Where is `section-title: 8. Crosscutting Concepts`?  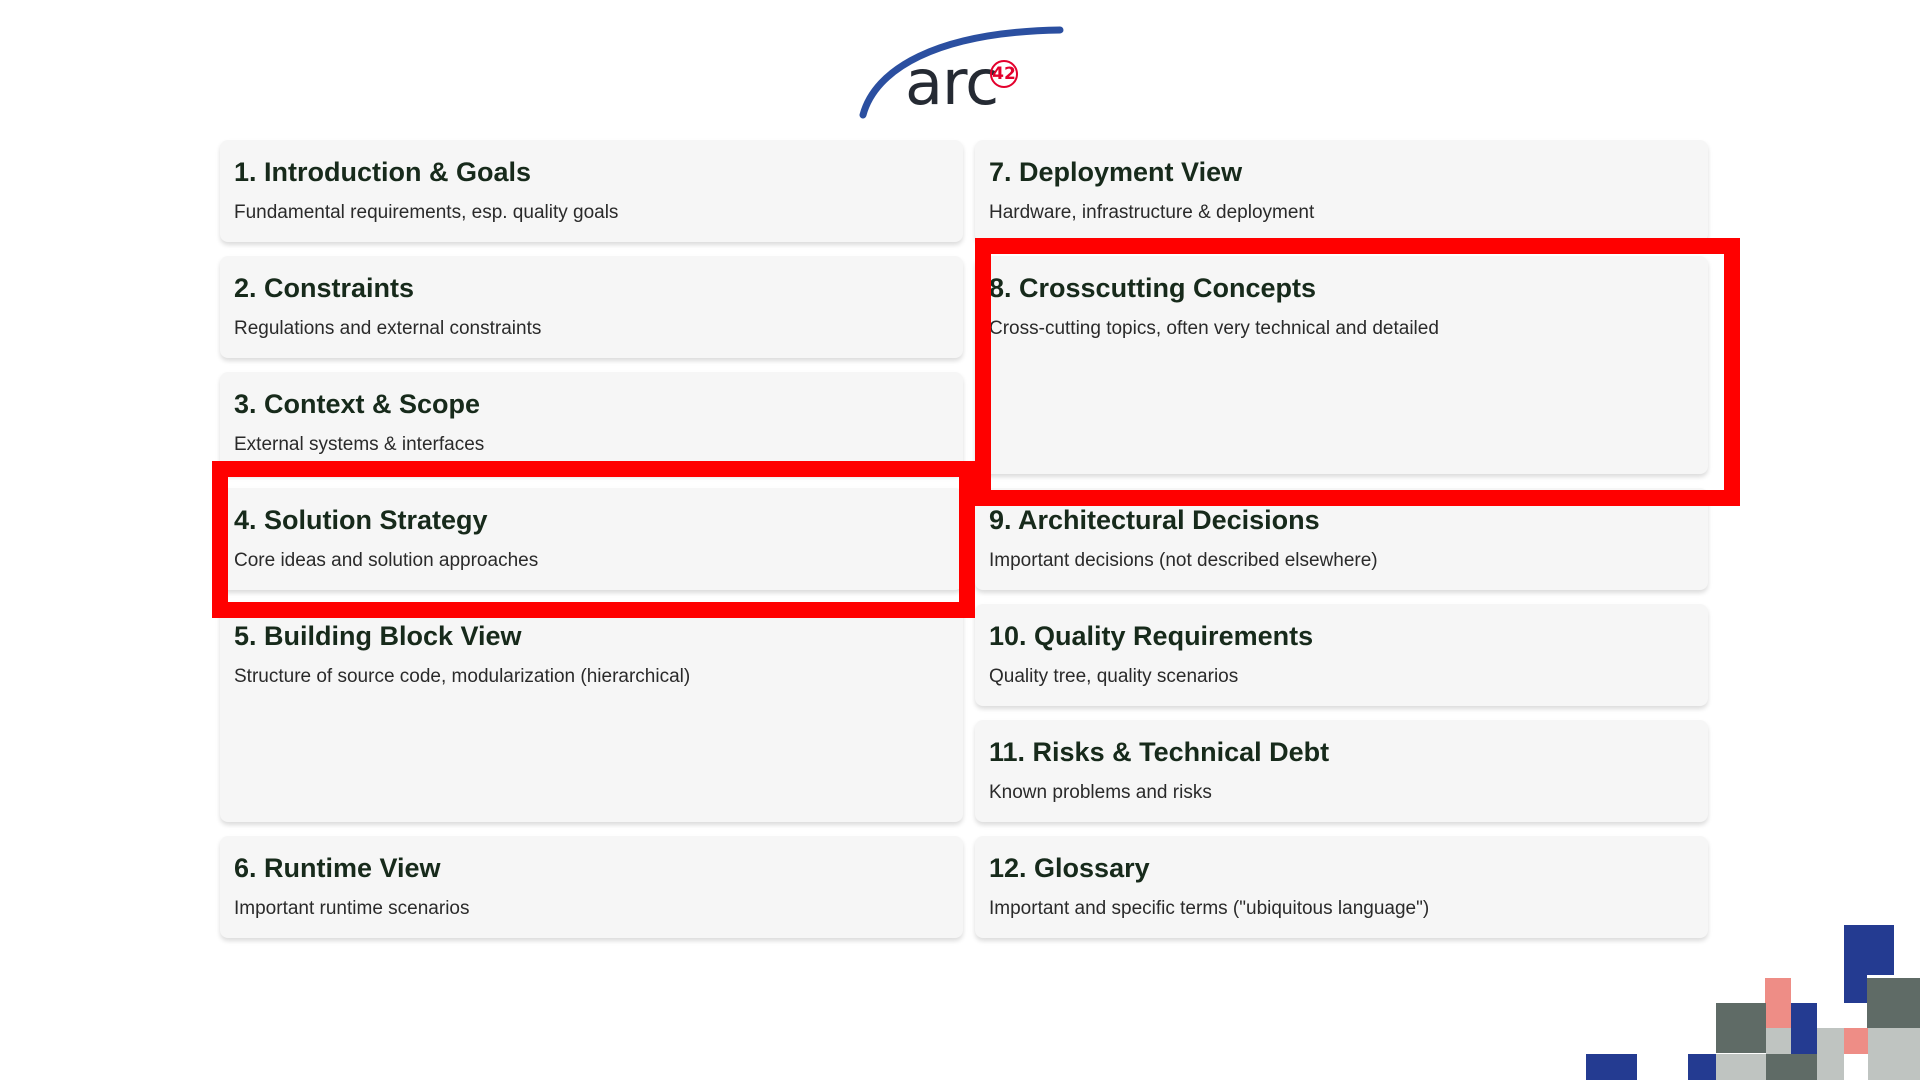
section-title: 8. Crosscutting Concepts is located at coordinates (1153, 288).